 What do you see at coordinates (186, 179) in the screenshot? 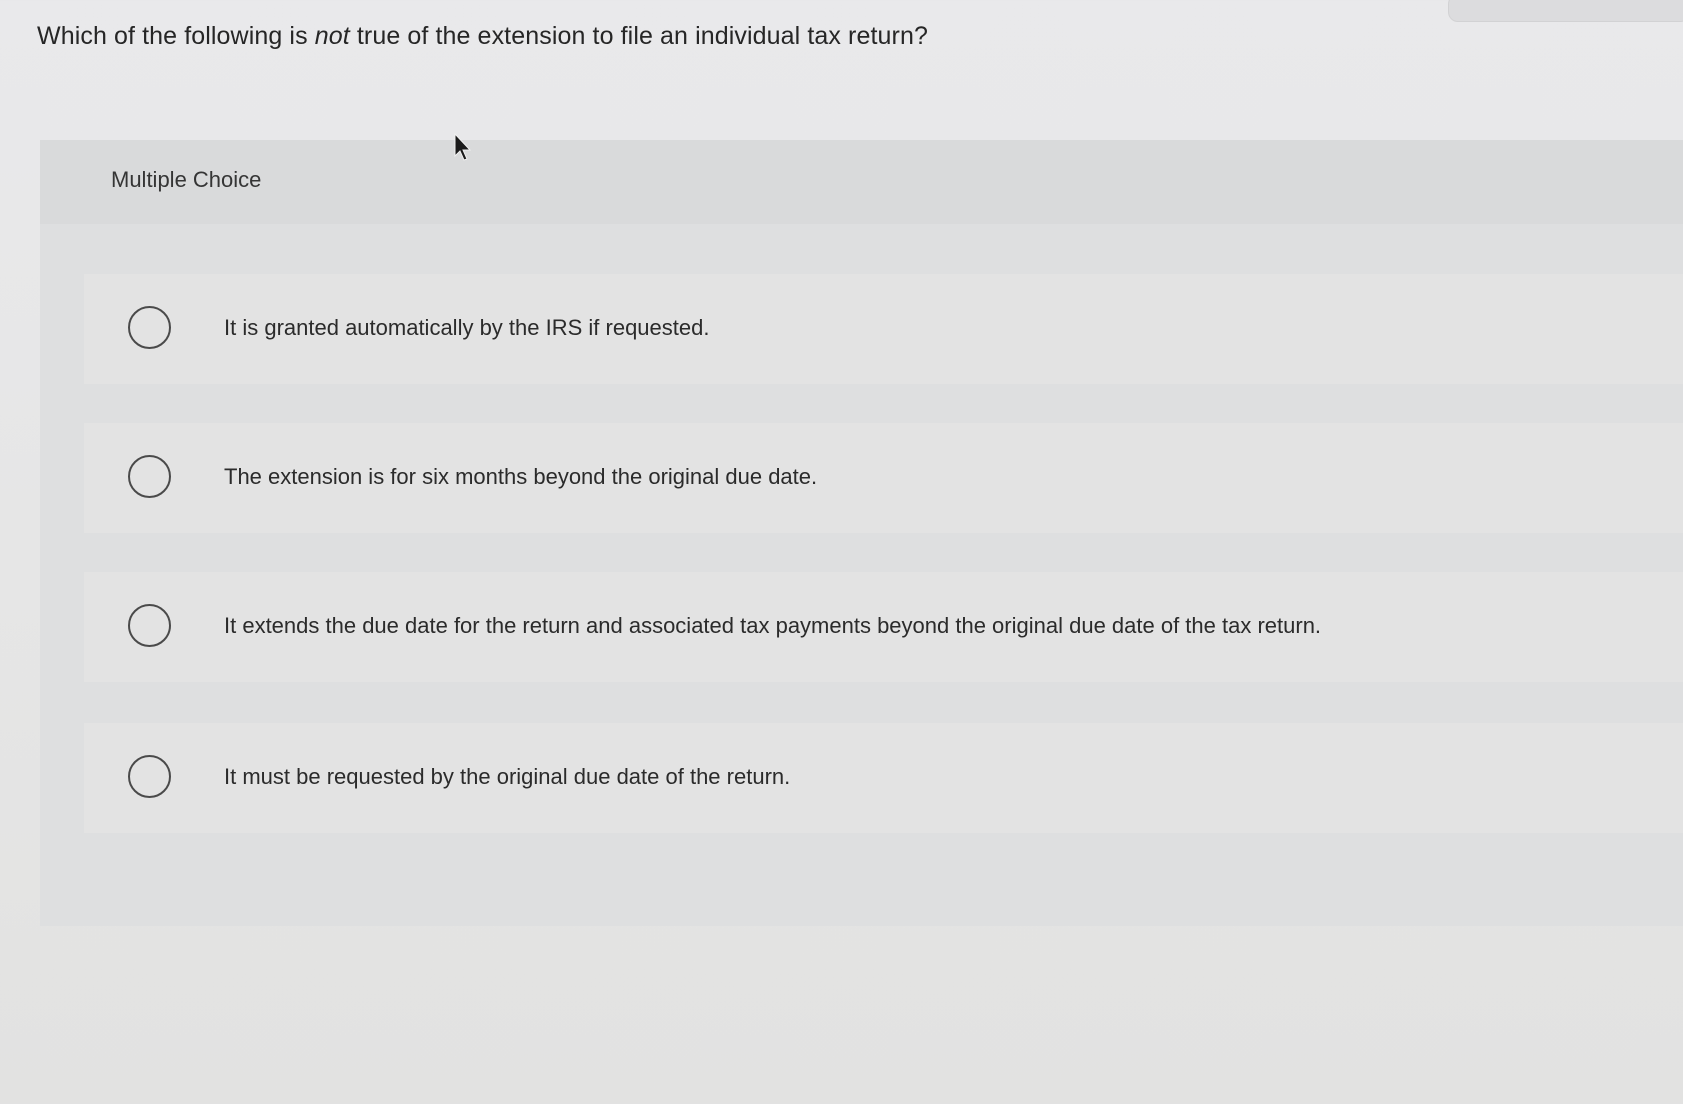
I see `multiple-choice-label: Multiple Choice` at bounding box center [186, 179].